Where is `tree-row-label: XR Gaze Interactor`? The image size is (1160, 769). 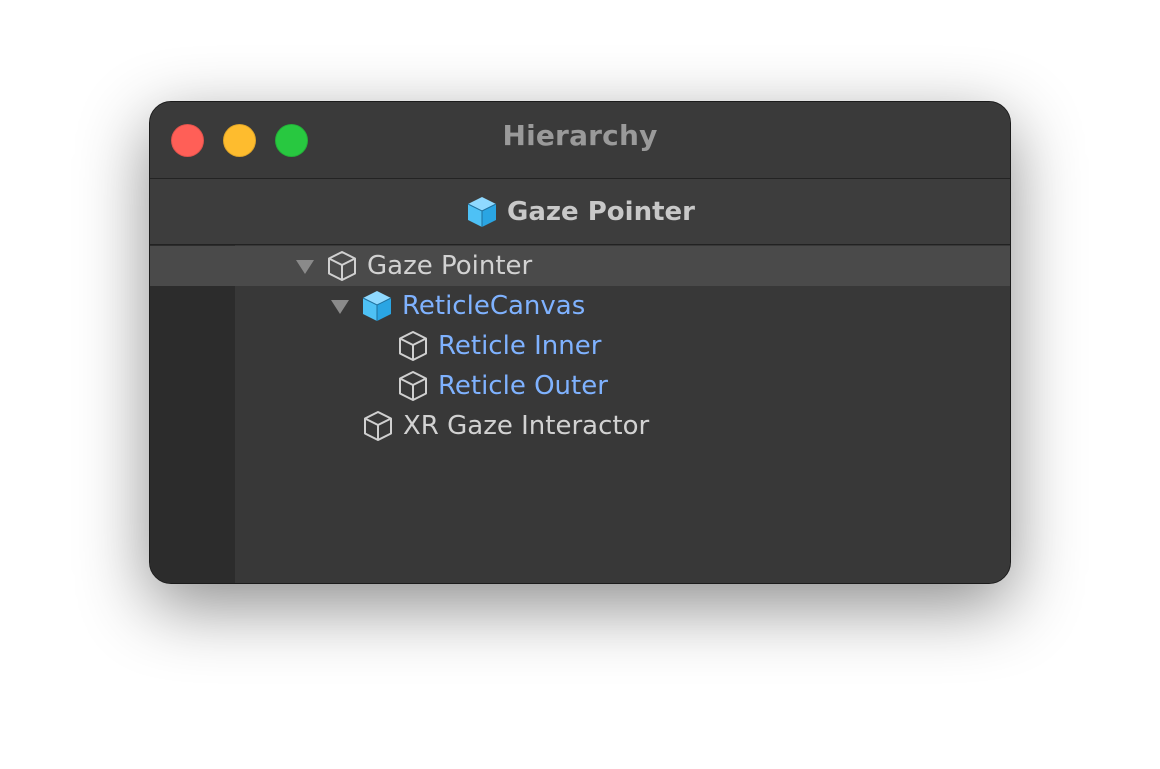 tree-row-label: XR Gaze Interactor is located at coordinates (526, 426).